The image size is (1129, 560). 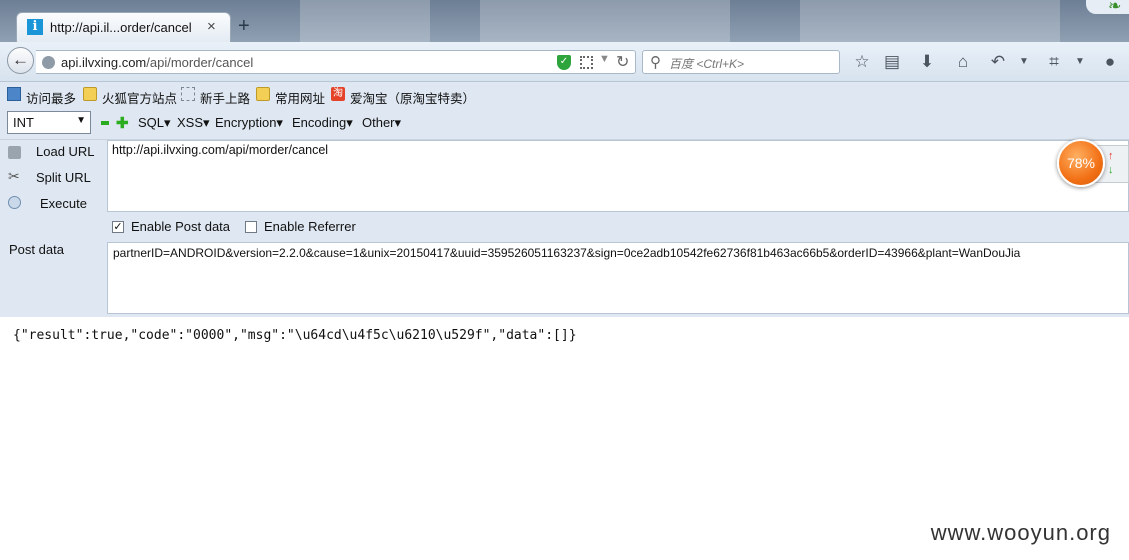 I want to click on menu-other: Other▾, so click(x=381, y=123).